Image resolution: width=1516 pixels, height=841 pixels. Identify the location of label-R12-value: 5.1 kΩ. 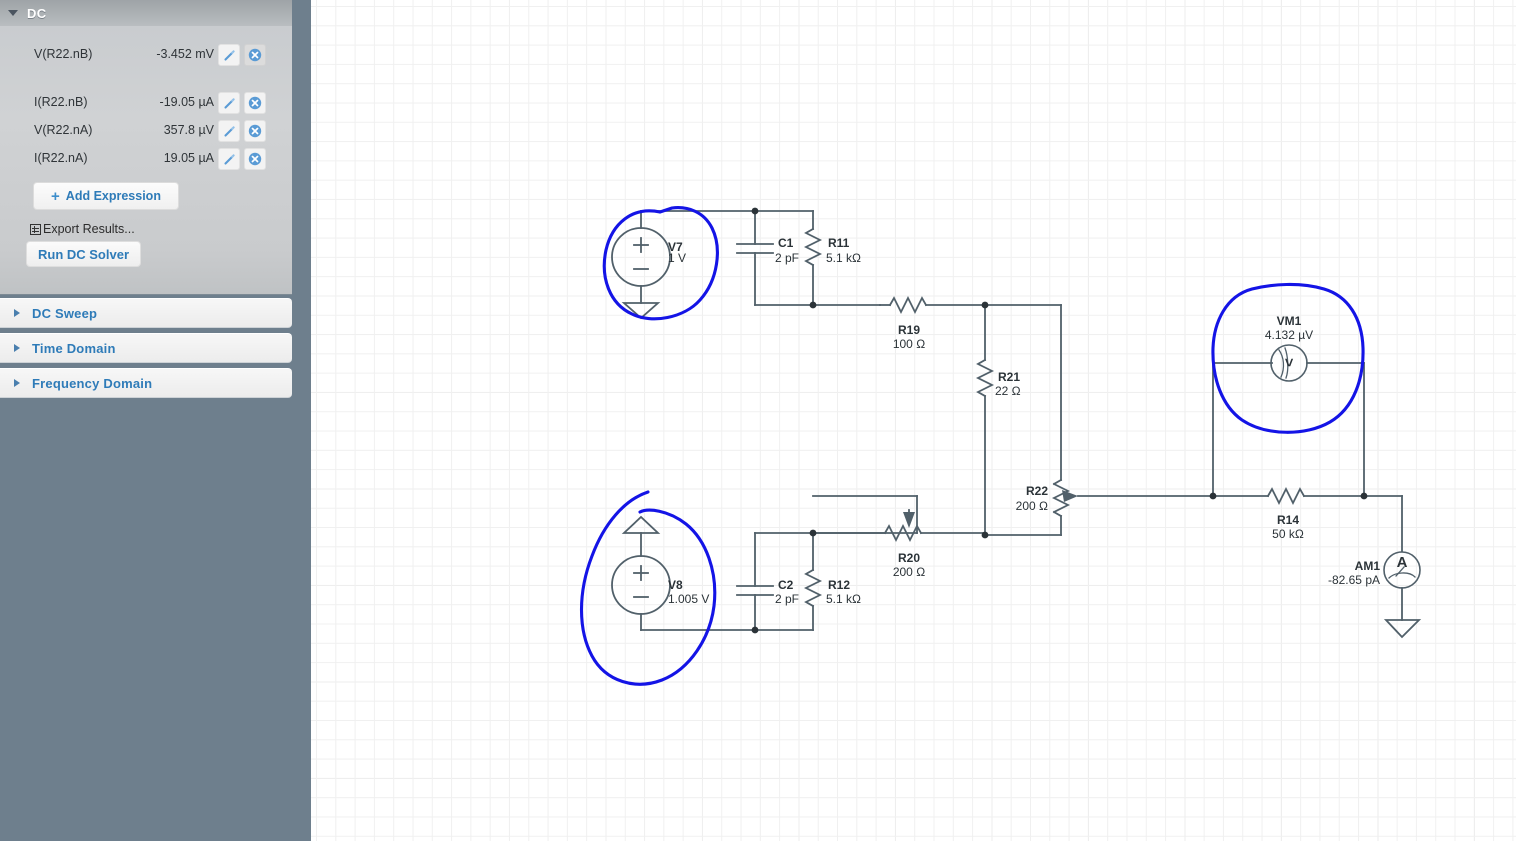
(843, 599).